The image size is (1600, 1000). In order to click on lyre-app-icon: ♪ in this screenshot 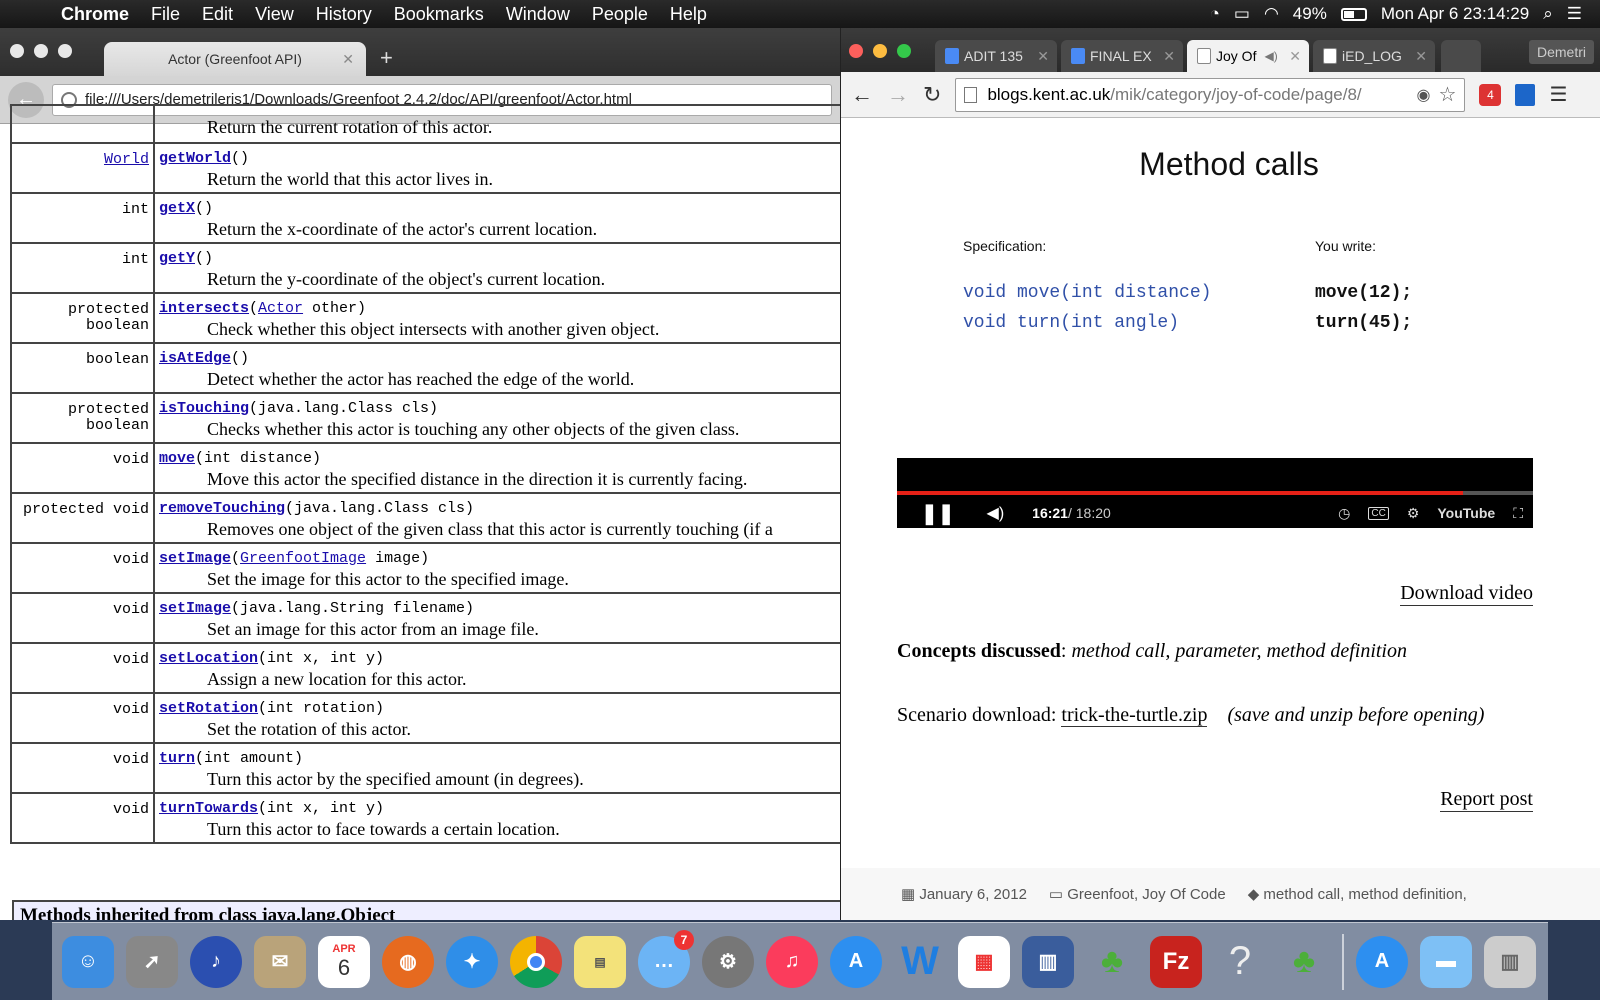, I will do `click(216, 961)`.